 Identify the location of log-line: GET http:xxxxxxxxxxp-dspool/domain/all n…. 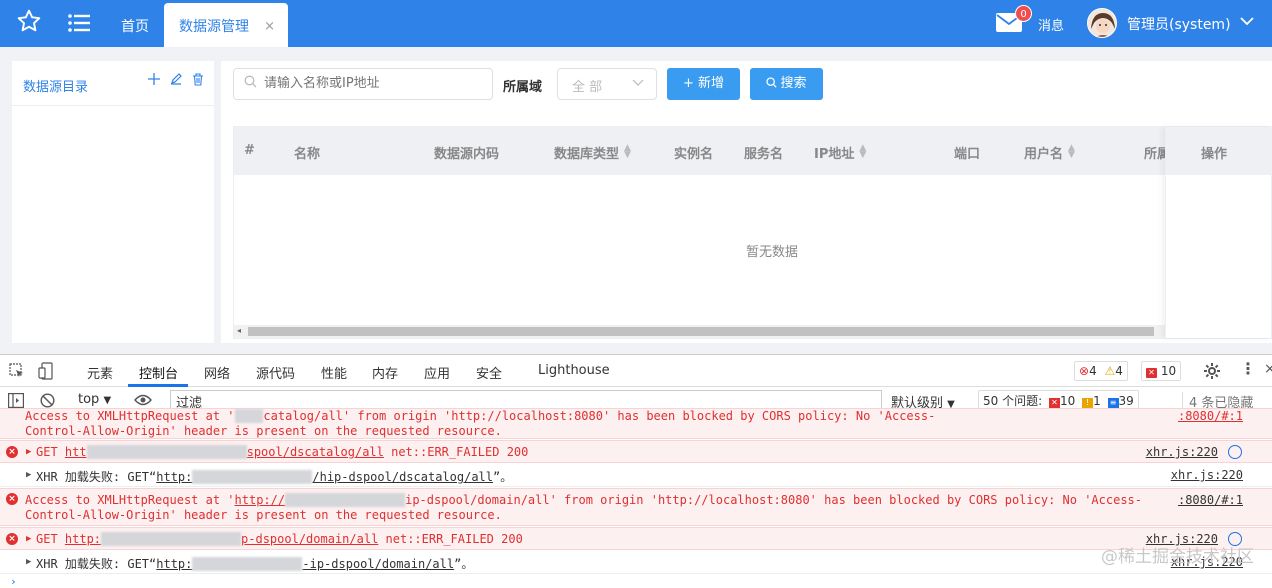
(279, 539).